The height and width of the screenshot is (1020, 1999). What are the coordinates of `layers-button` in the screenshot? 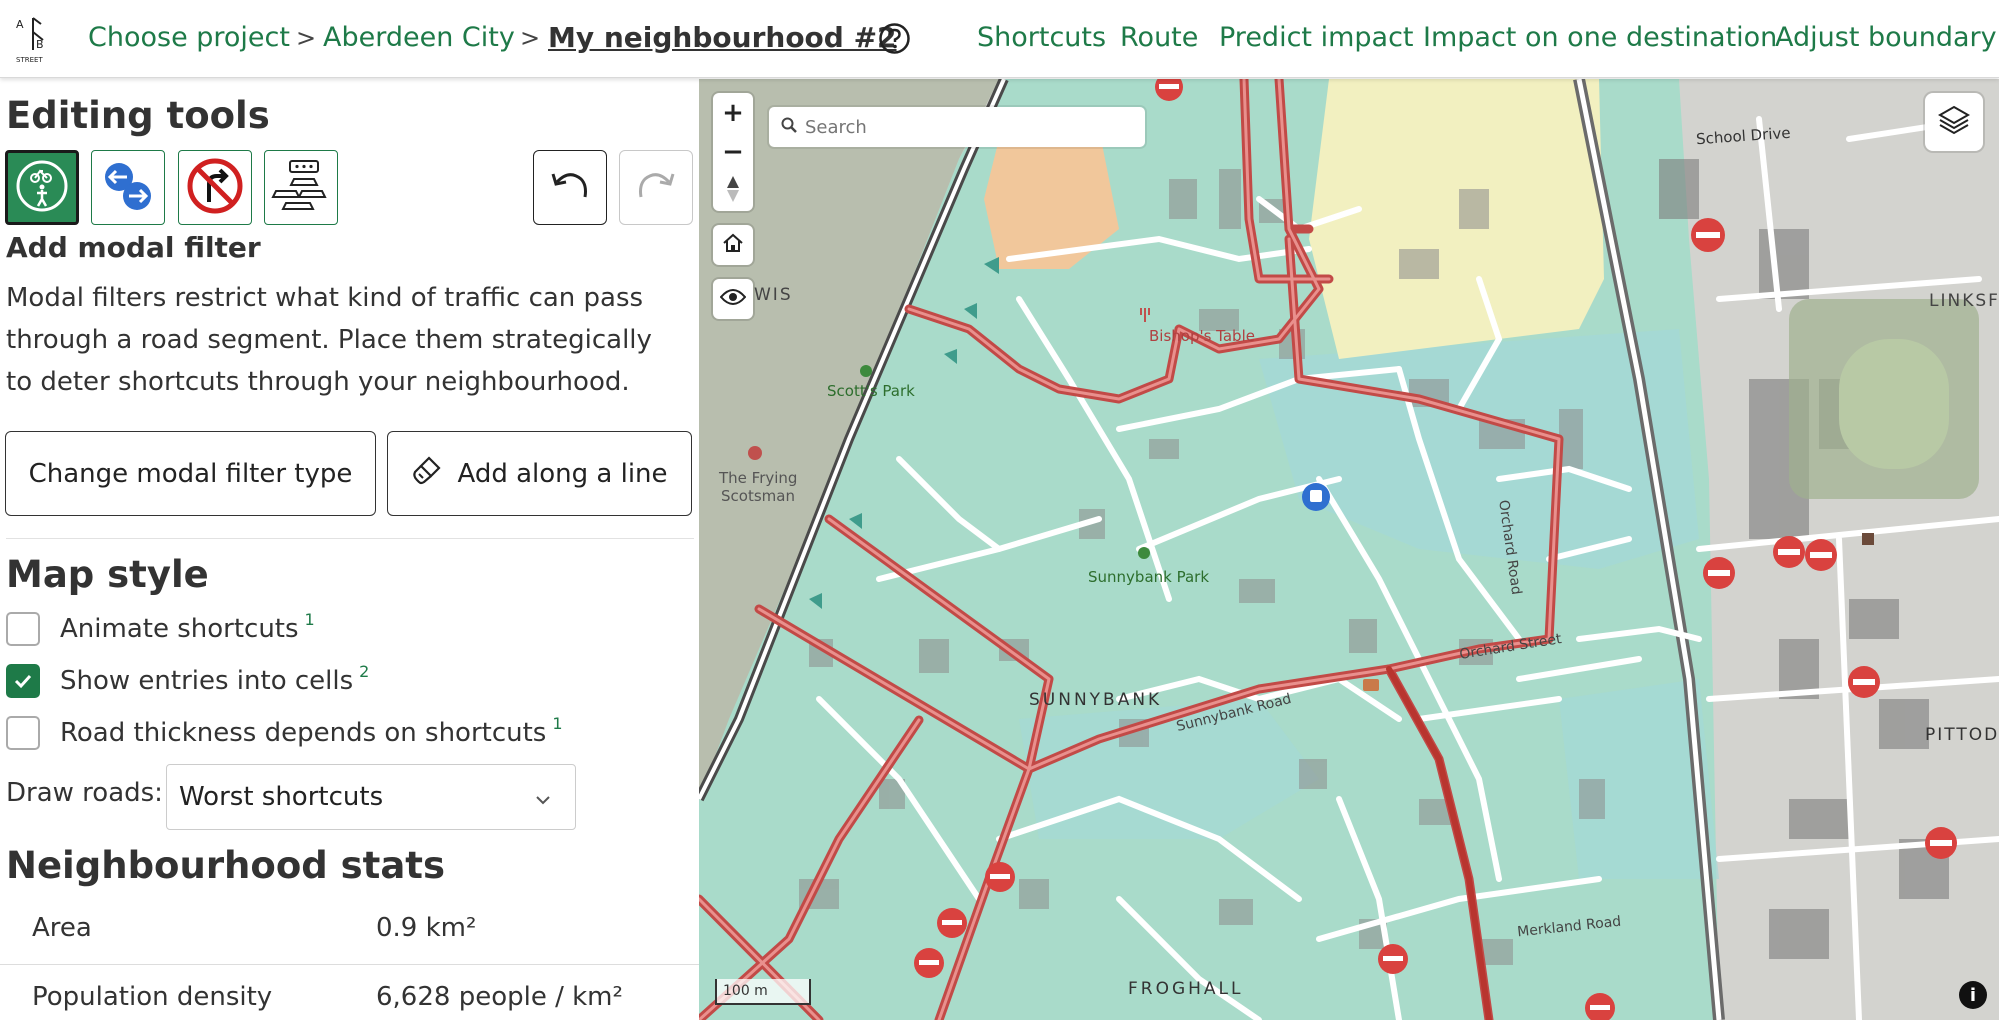 It's located at (1954, 122).